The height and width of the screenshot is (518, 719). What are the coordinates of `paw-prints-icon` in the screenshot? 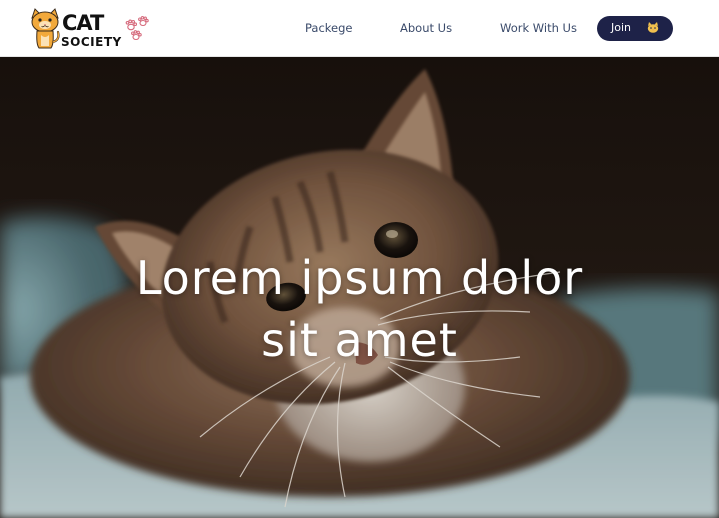 It's located at (137, 28).